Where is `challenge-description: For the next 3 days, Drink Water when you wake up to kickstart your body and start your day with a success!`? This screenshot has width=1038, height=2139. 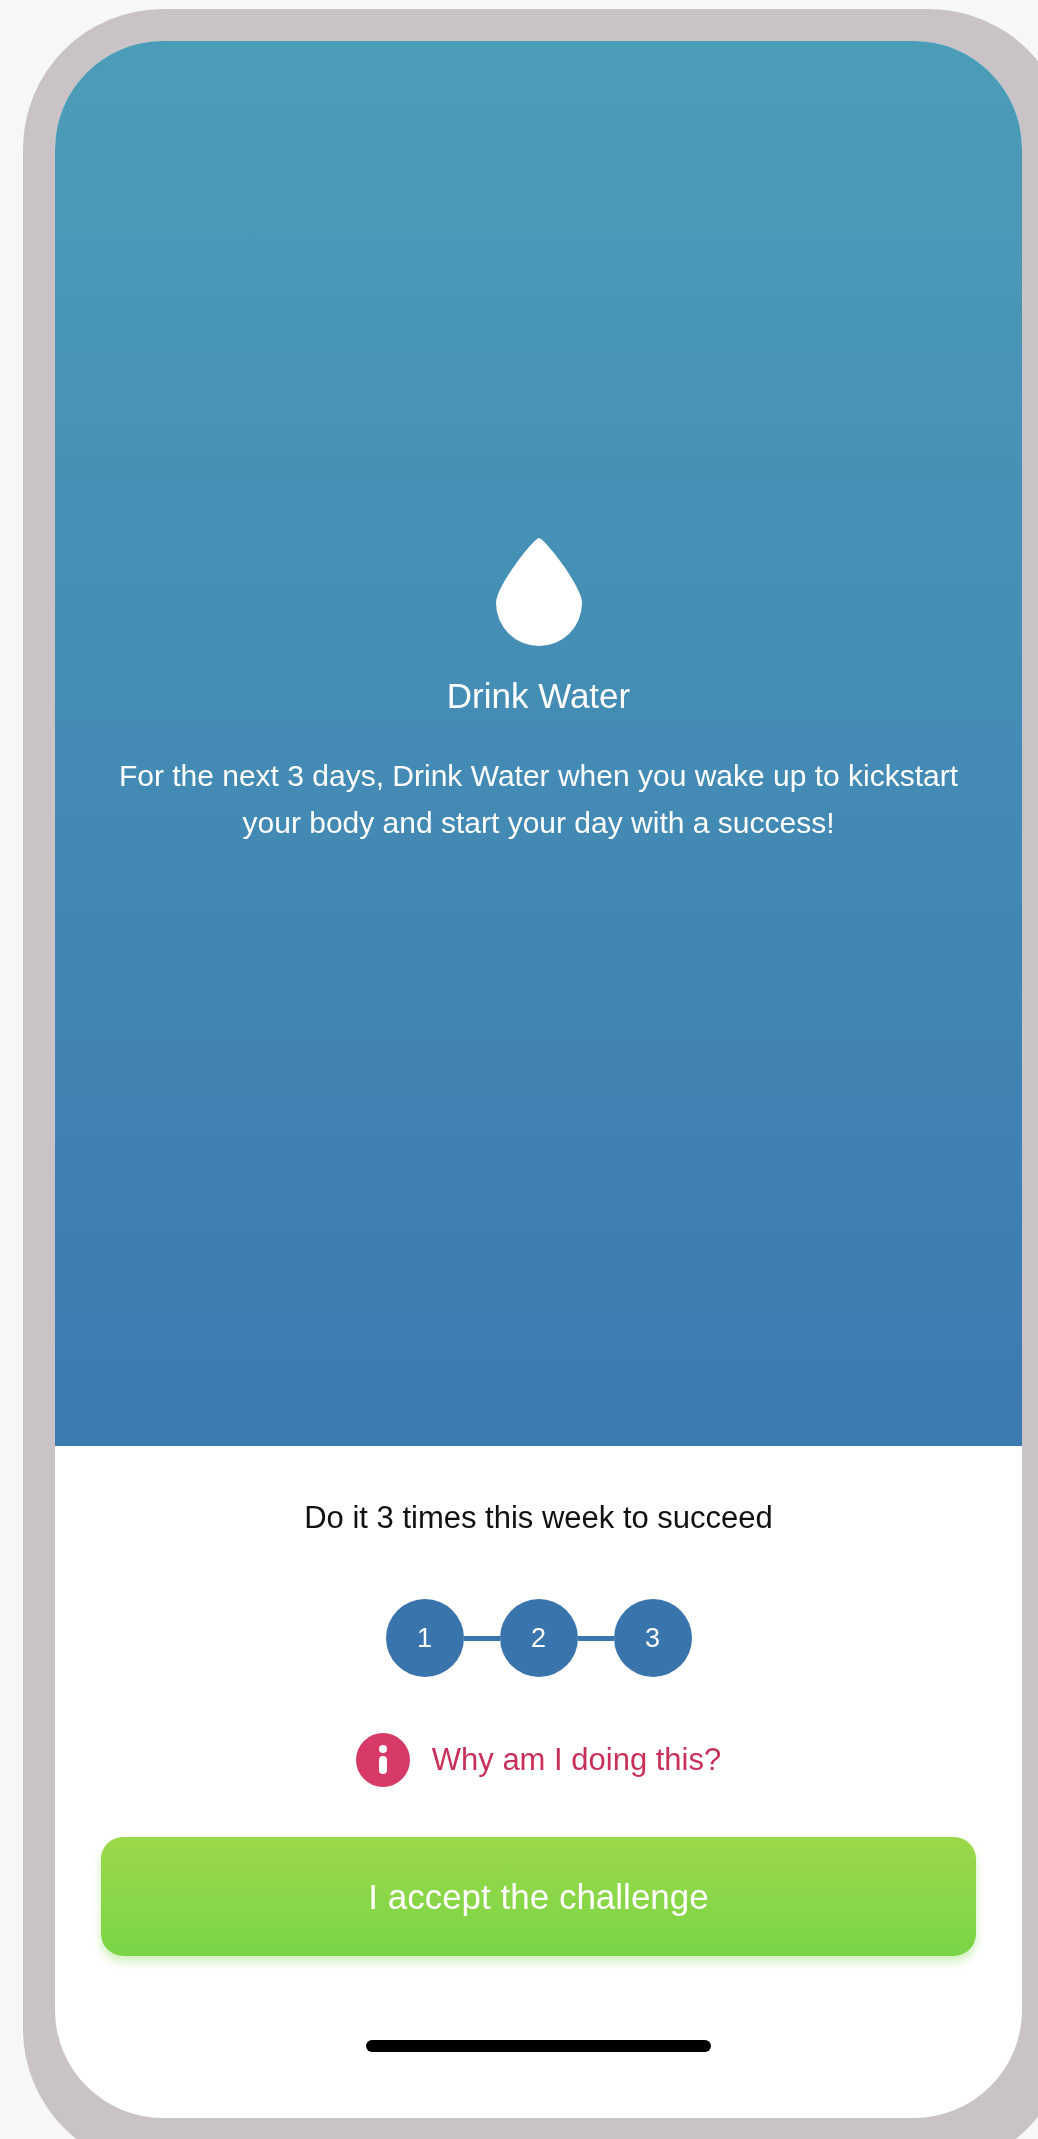
challenge-description: For the next 3 days, Drink Water when you wake up to kickstart your body and start your day with a success! is located at coordinates (538, 799).